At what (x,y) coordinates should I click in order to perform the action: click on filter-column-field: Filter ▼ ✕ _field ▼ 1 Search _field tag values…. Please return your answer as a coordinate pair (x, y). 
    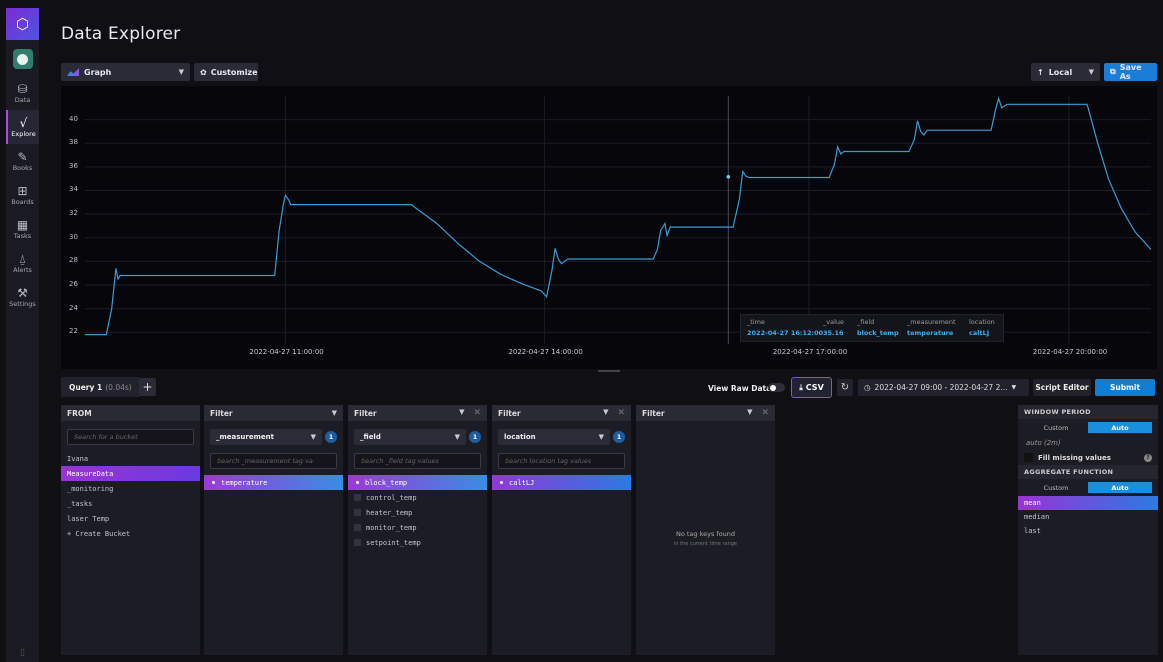
    Looking at the image, I should click on (417, 530).